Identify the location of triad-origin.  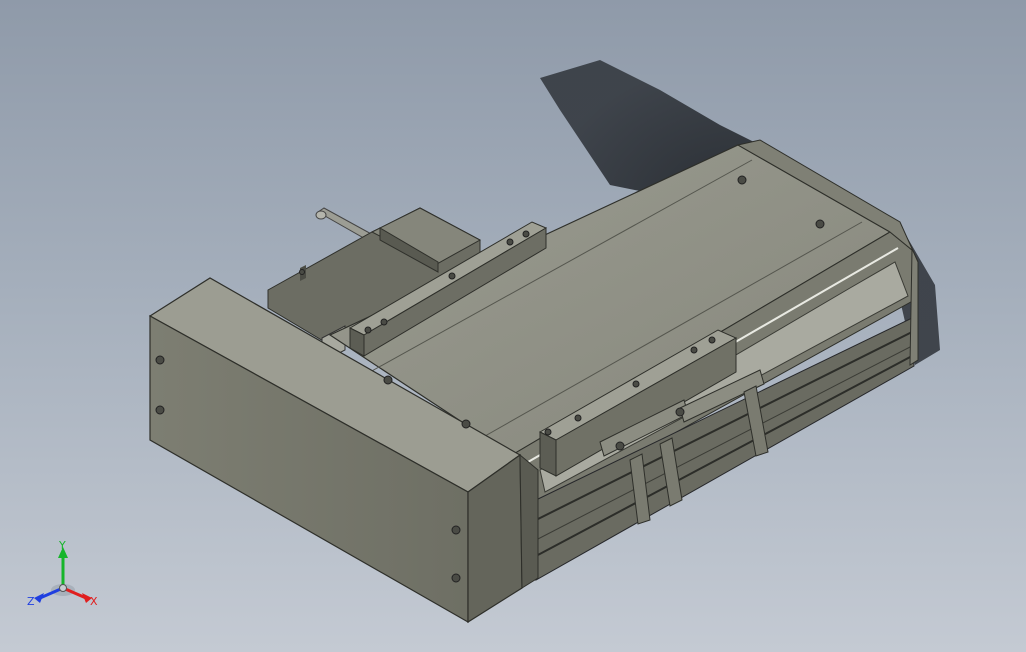
(63, 588).